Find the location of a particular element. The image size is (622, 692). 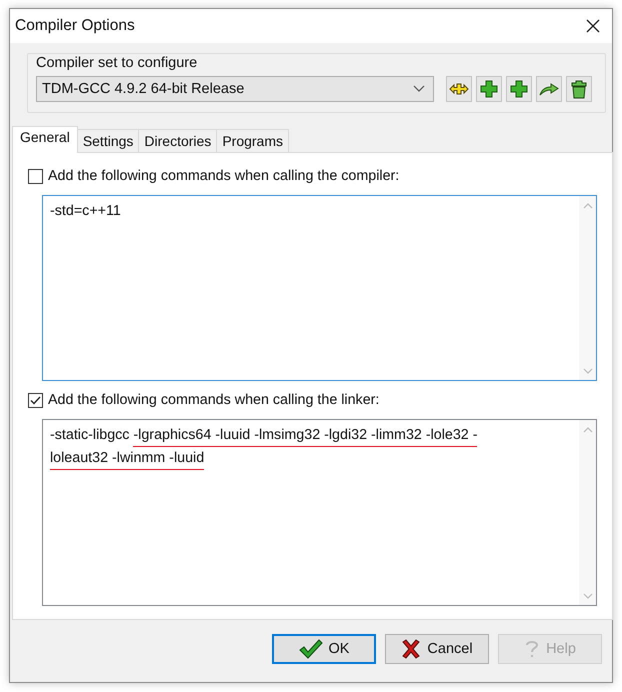

rename-button is located at coordinates (459, 89).